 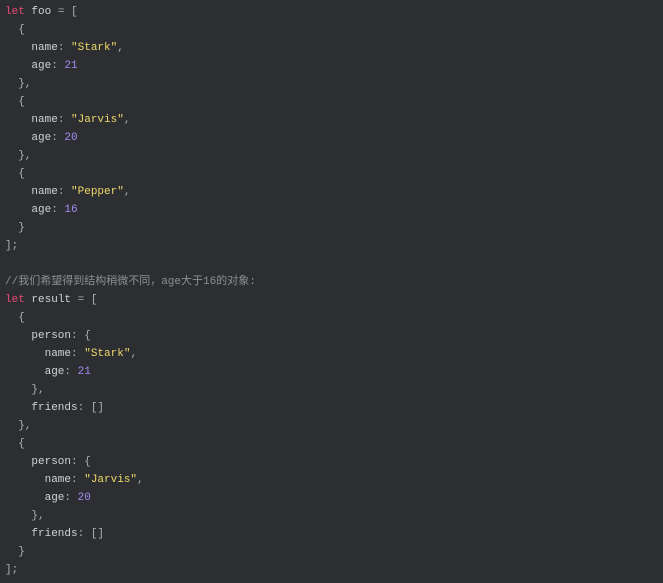 I want to click on code-line: //我们希望得到结构稍微不同，age大于16的对象:, so click(x=334, y=282).